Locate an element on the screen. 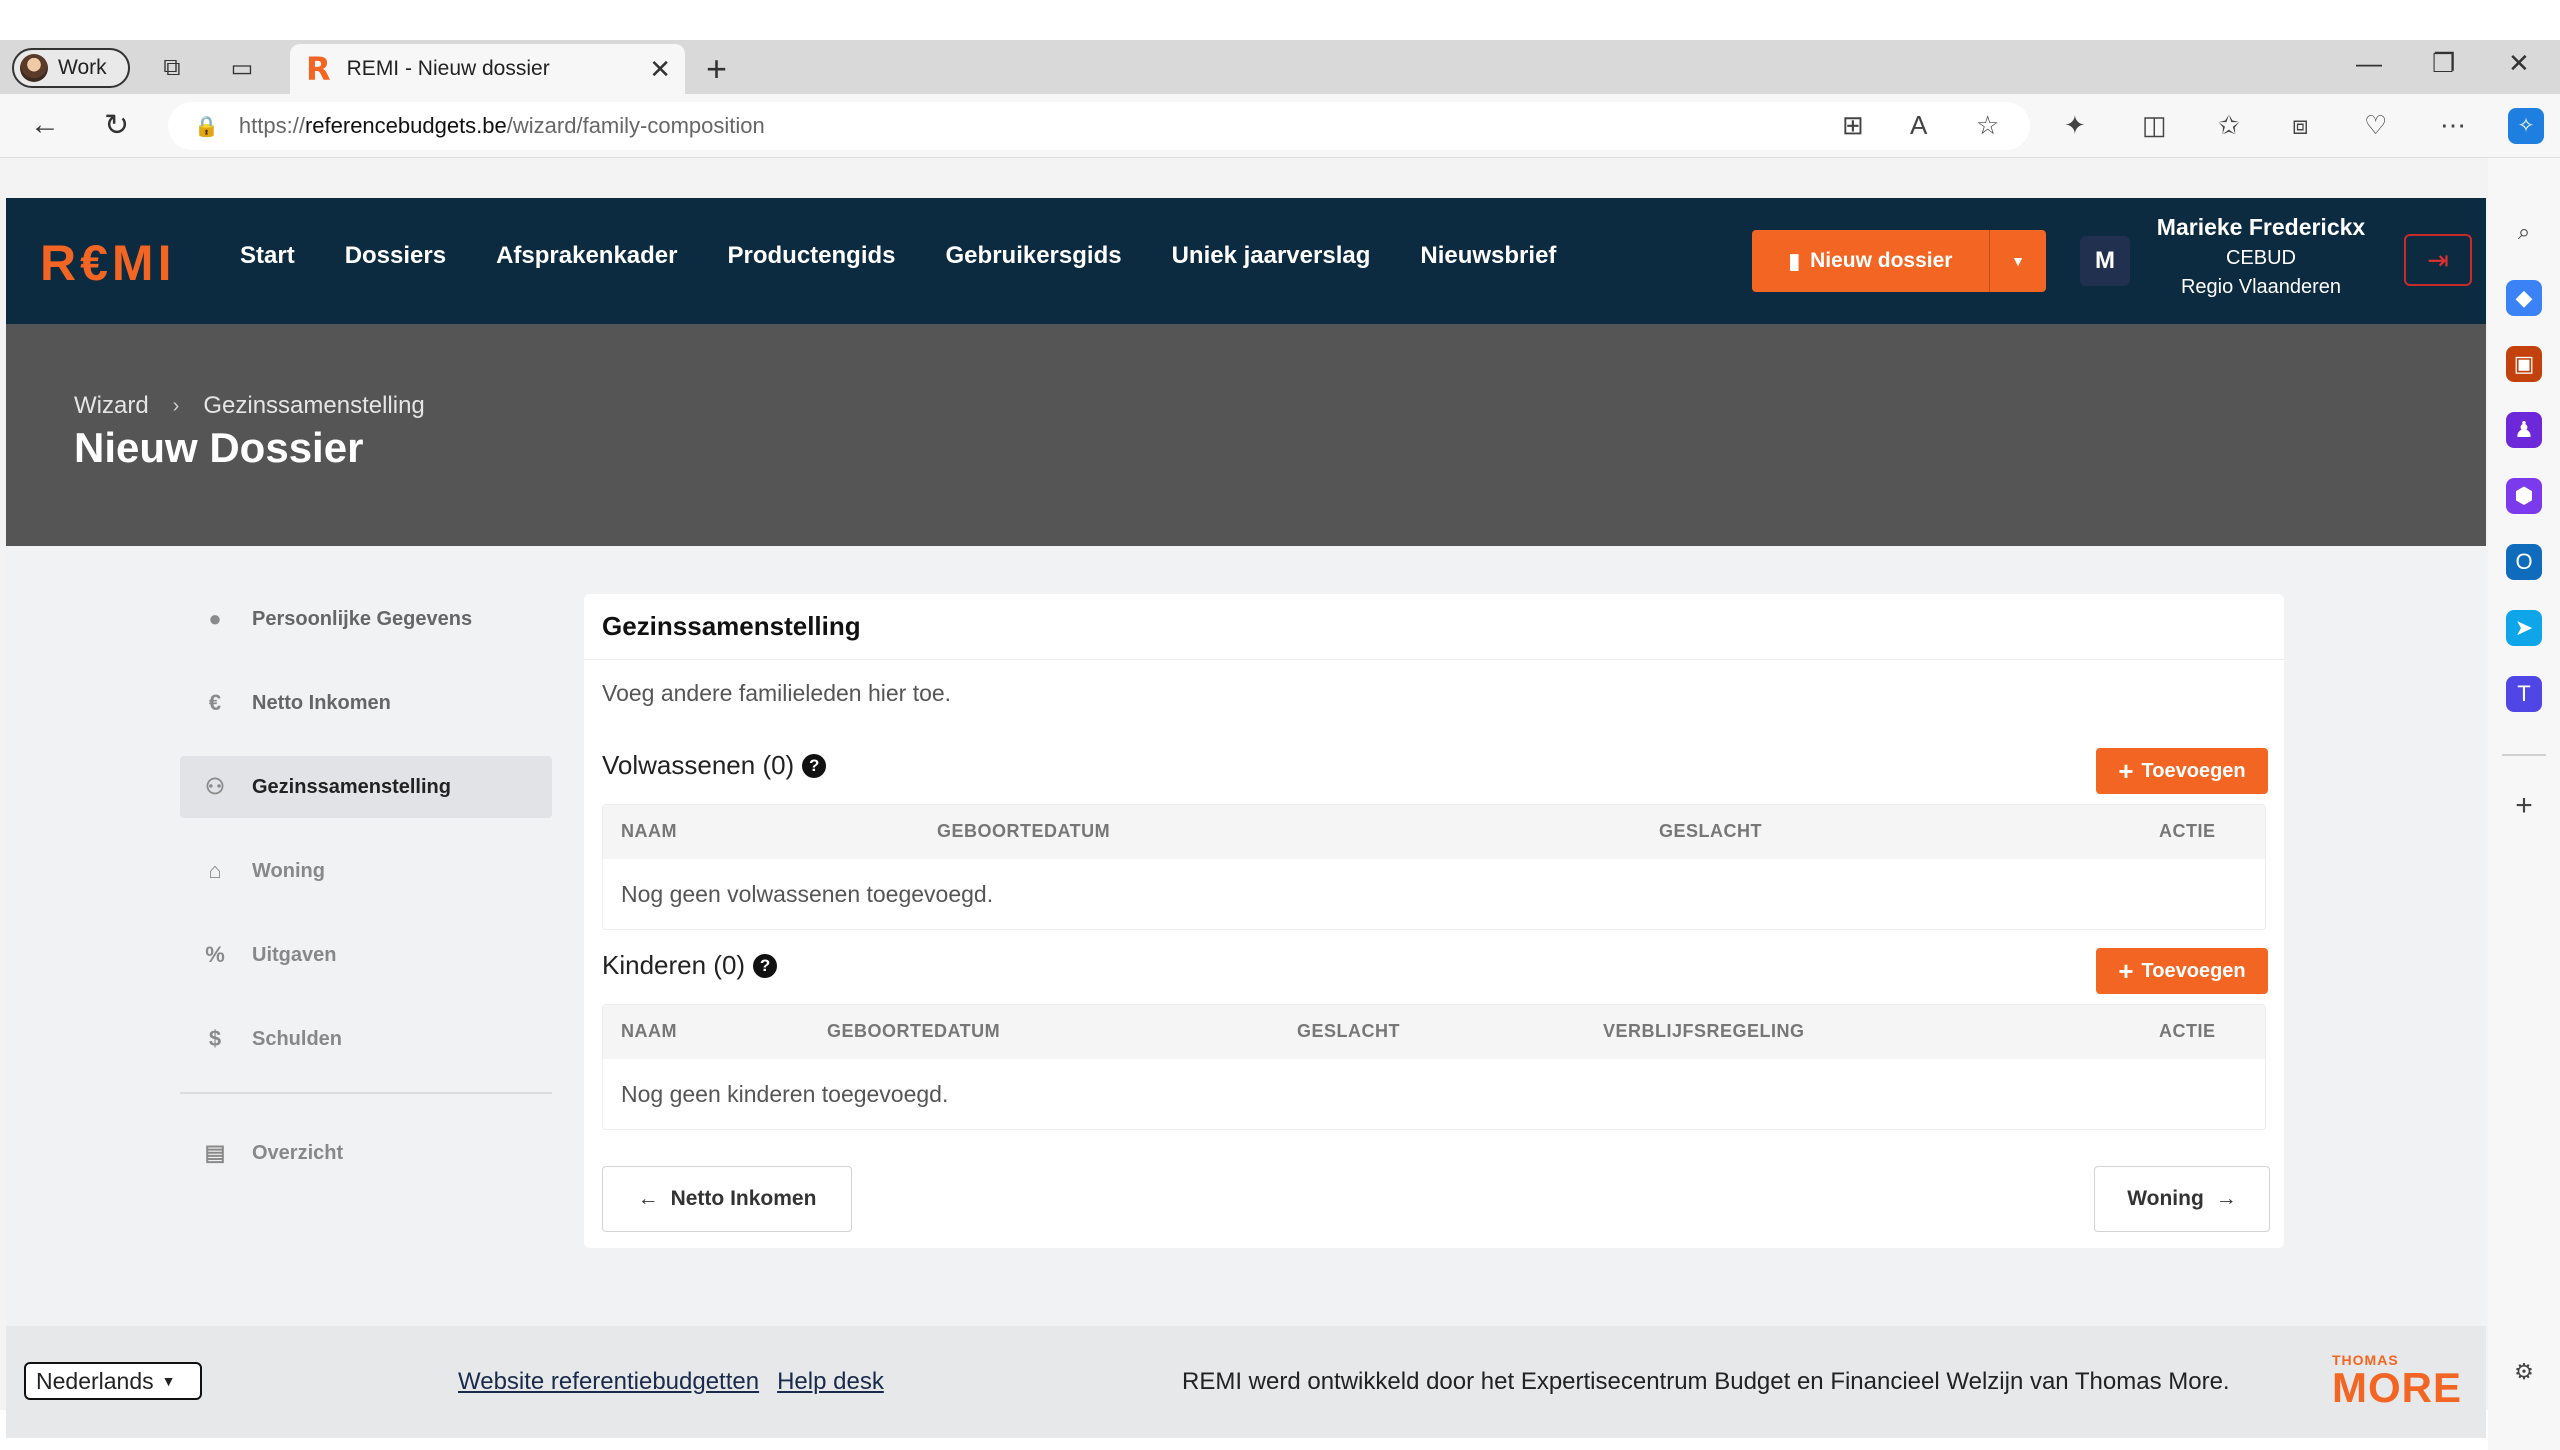 The width and height of the screenshot is (2560, 1450). search-icon: ⌕ is located at coordinates (2524, 232).